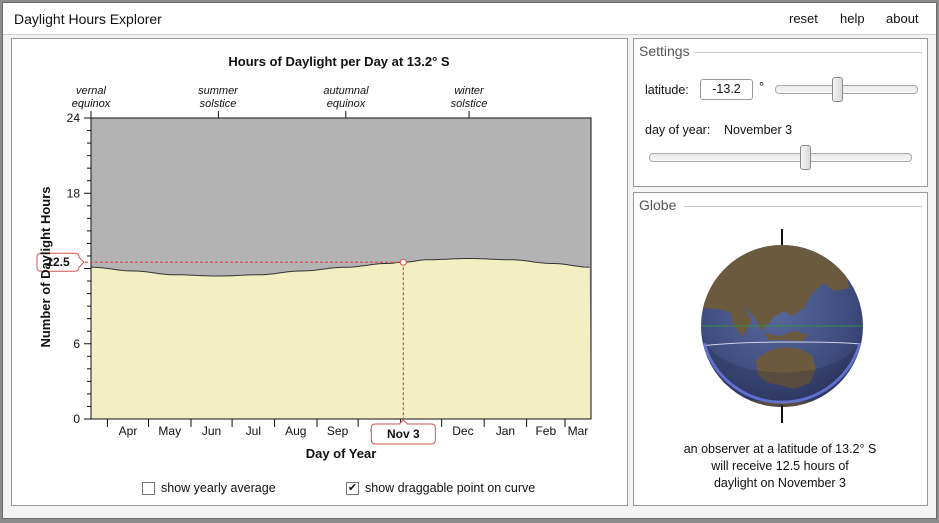 The height and width of the screenshot is (523, 939). I want to click on caption-line-2: will receive 12.5 hours of, so click(780, 466).